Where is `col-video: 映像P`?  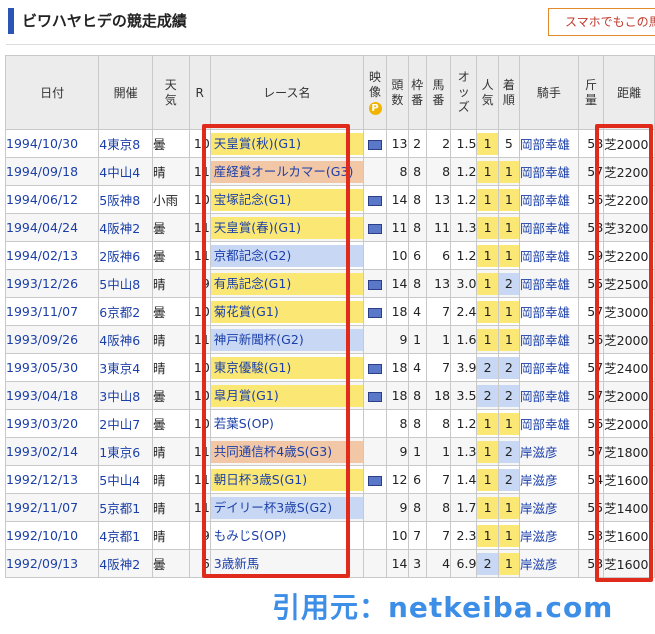
col-video: 映像P is located at coordinates (375, 92).